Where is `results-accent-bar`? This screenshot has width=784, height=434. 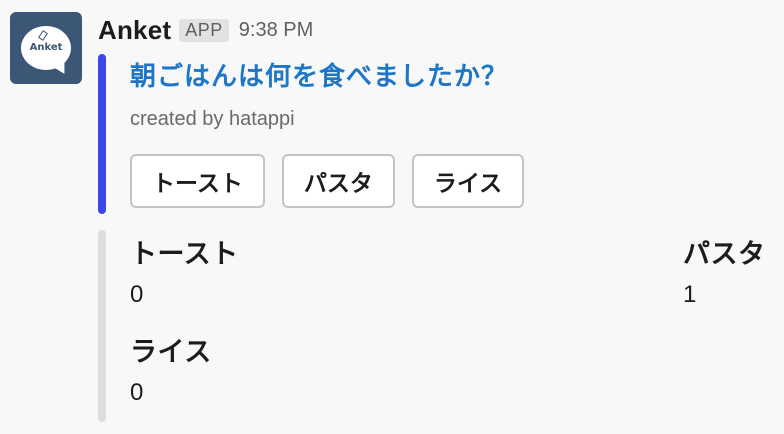
results-accent-bar is located at coordinates (102, 326).